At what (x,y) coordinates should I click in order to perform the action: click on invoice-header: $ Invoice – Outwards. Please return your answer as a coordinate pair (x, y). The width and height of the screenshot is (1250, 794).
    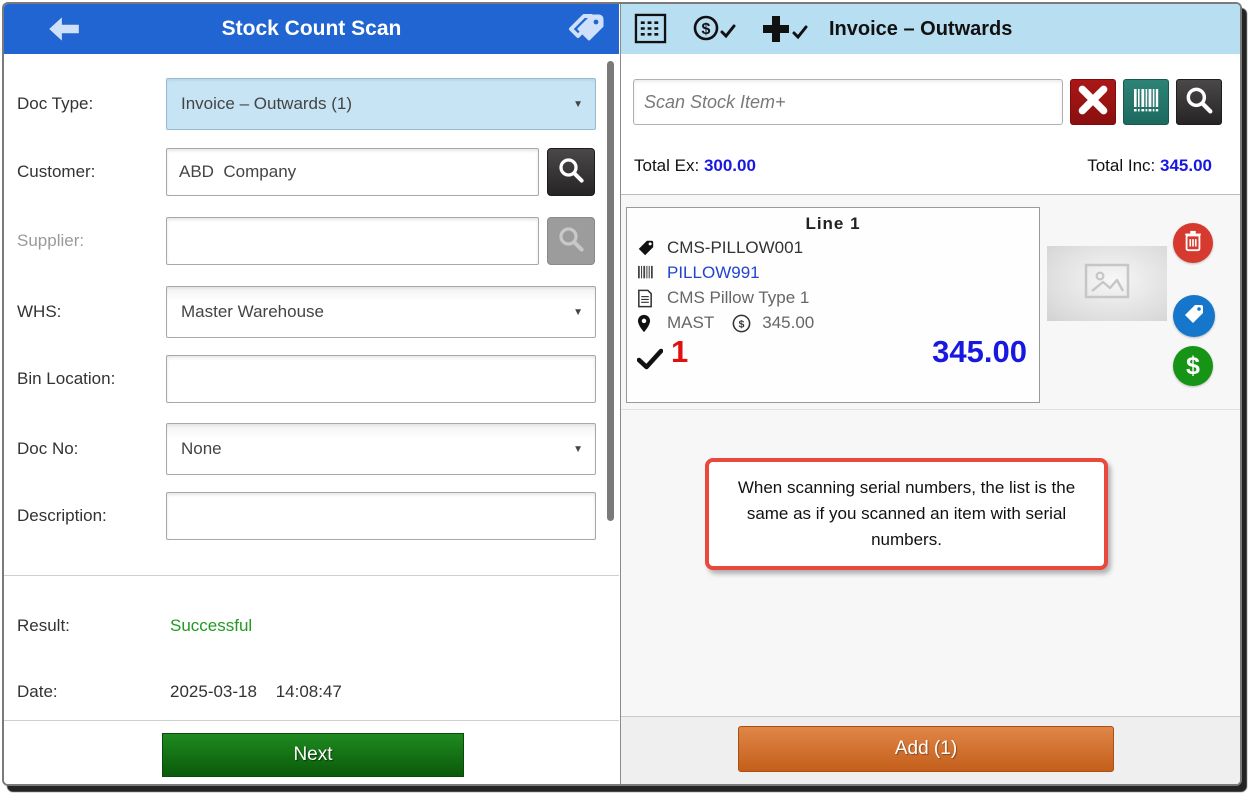
    Looking at the image, I should click on (930, 29).